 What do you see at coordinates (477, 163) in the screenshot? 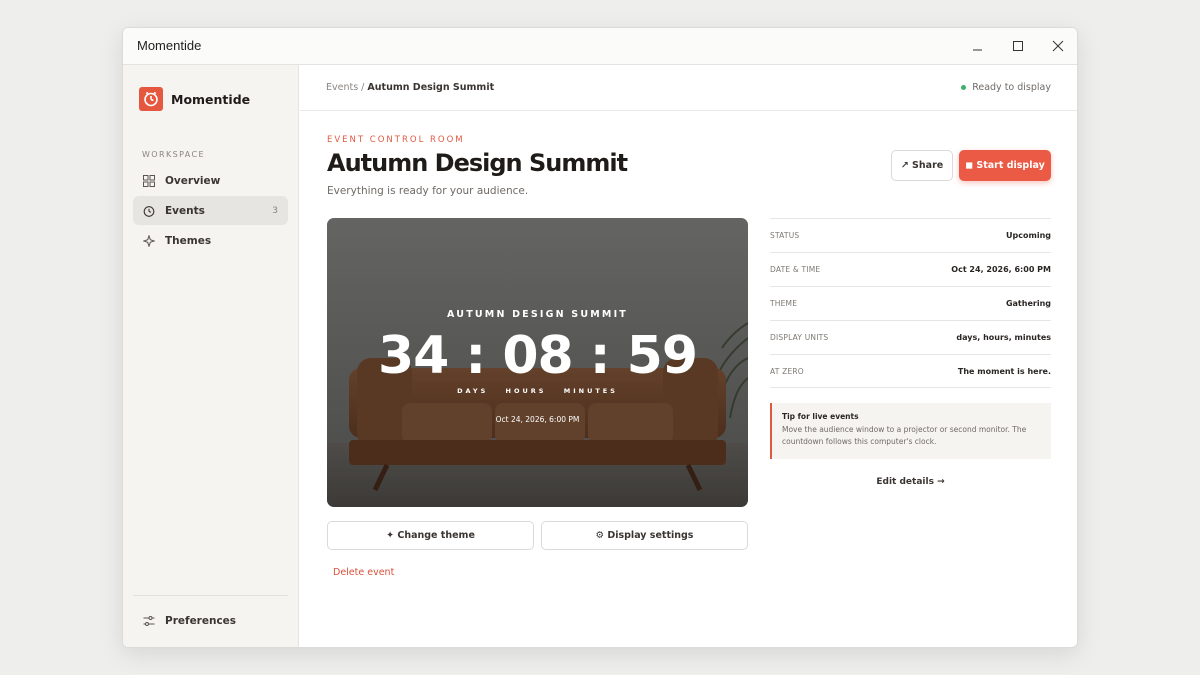
I see `page-title: Autumn Design Summit` at bounding box center [477, 163].